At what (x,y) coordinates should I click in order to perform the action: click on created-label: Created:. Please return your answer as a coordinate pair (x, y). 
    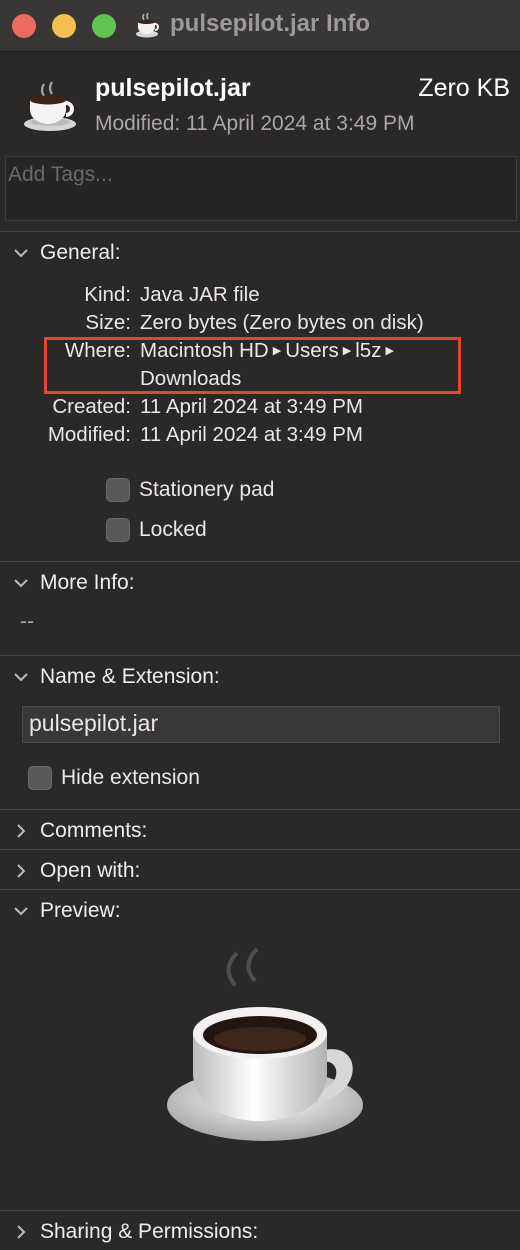
    Looking at the image, I should click on (91, 406).